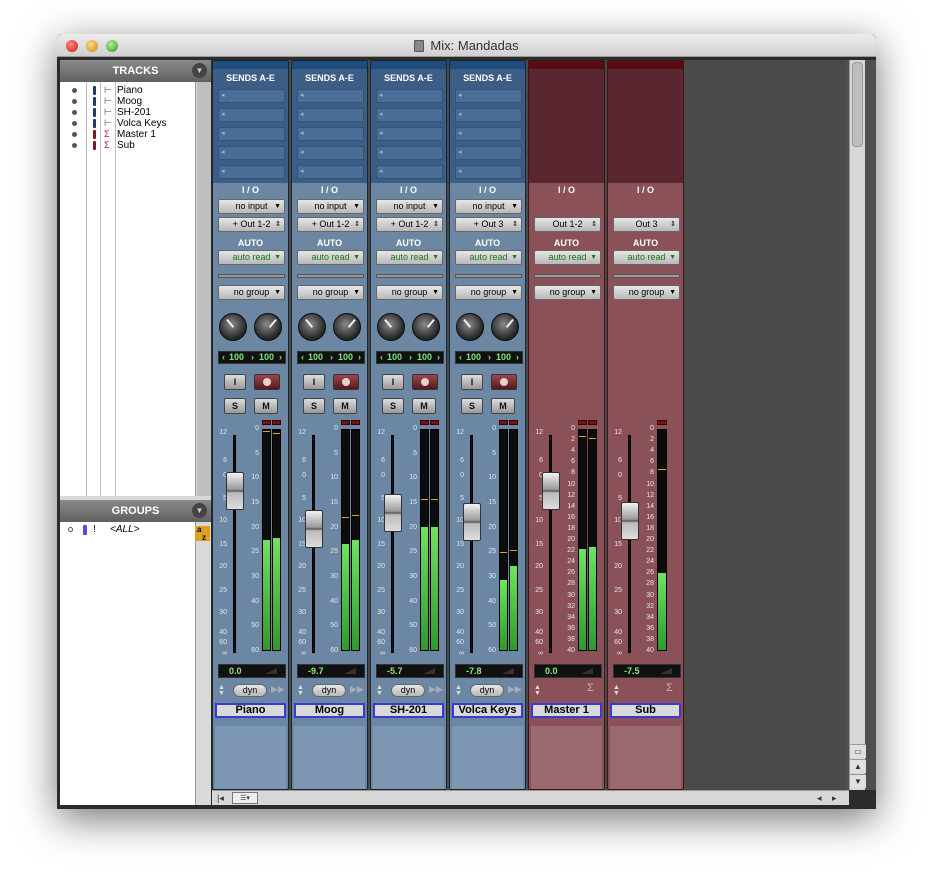  What do you see at coordinates (250, 710) in the screenshot?
I see `track-name-plate: Piano` at bounding box center [250, 710].